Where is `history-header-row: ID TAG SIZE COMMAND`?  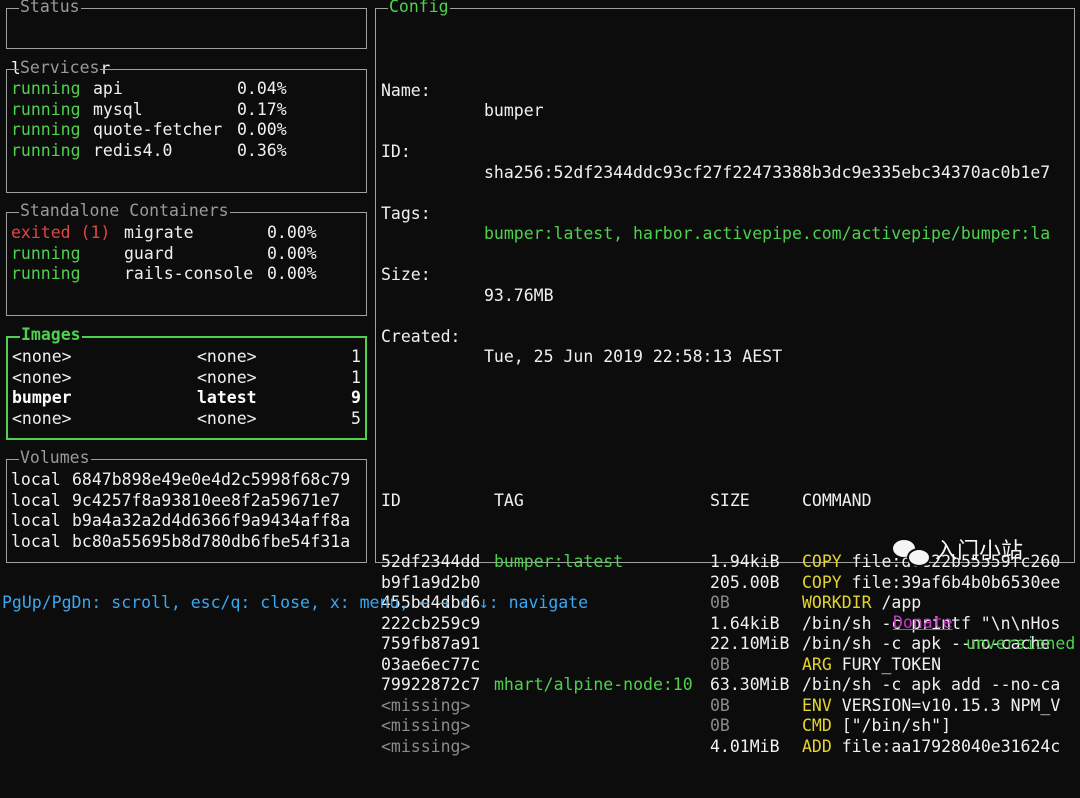 history-header-row: ID TAG SIZE COMMAND is located at coordinates (726, 501).